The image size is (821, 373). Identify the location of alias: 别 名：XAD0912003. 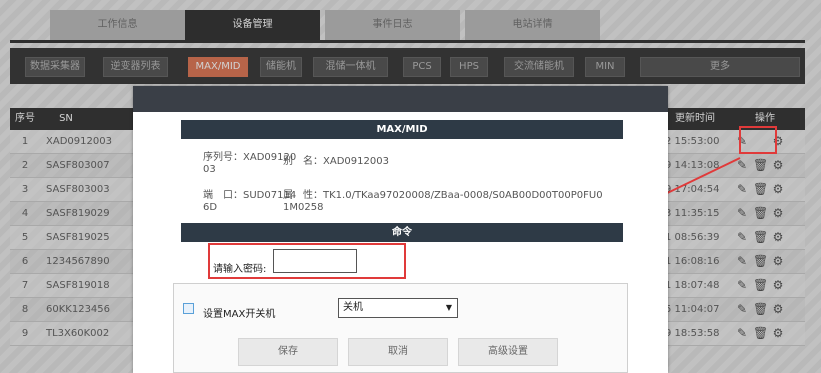
(336, 161).